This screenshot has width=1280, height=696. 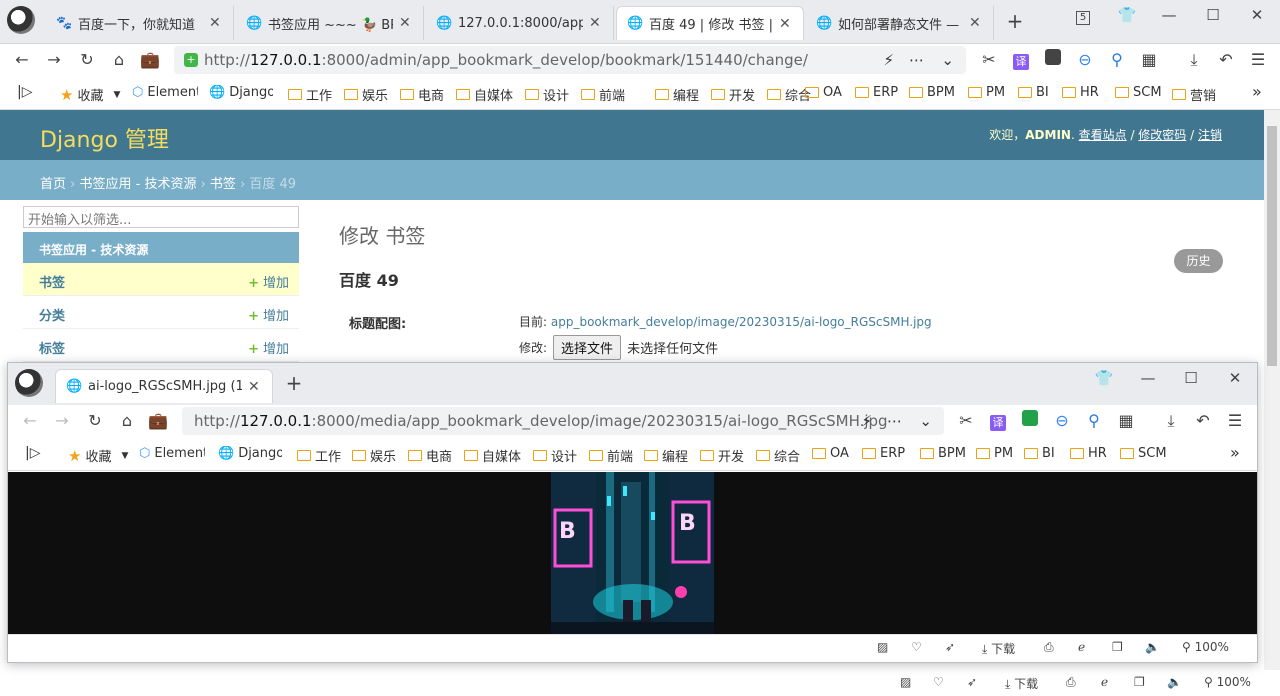 What do you see at coordinates (916, 60) in the screenshot?
I see `more-icon: ⋯` at bounding box center [916, 60].